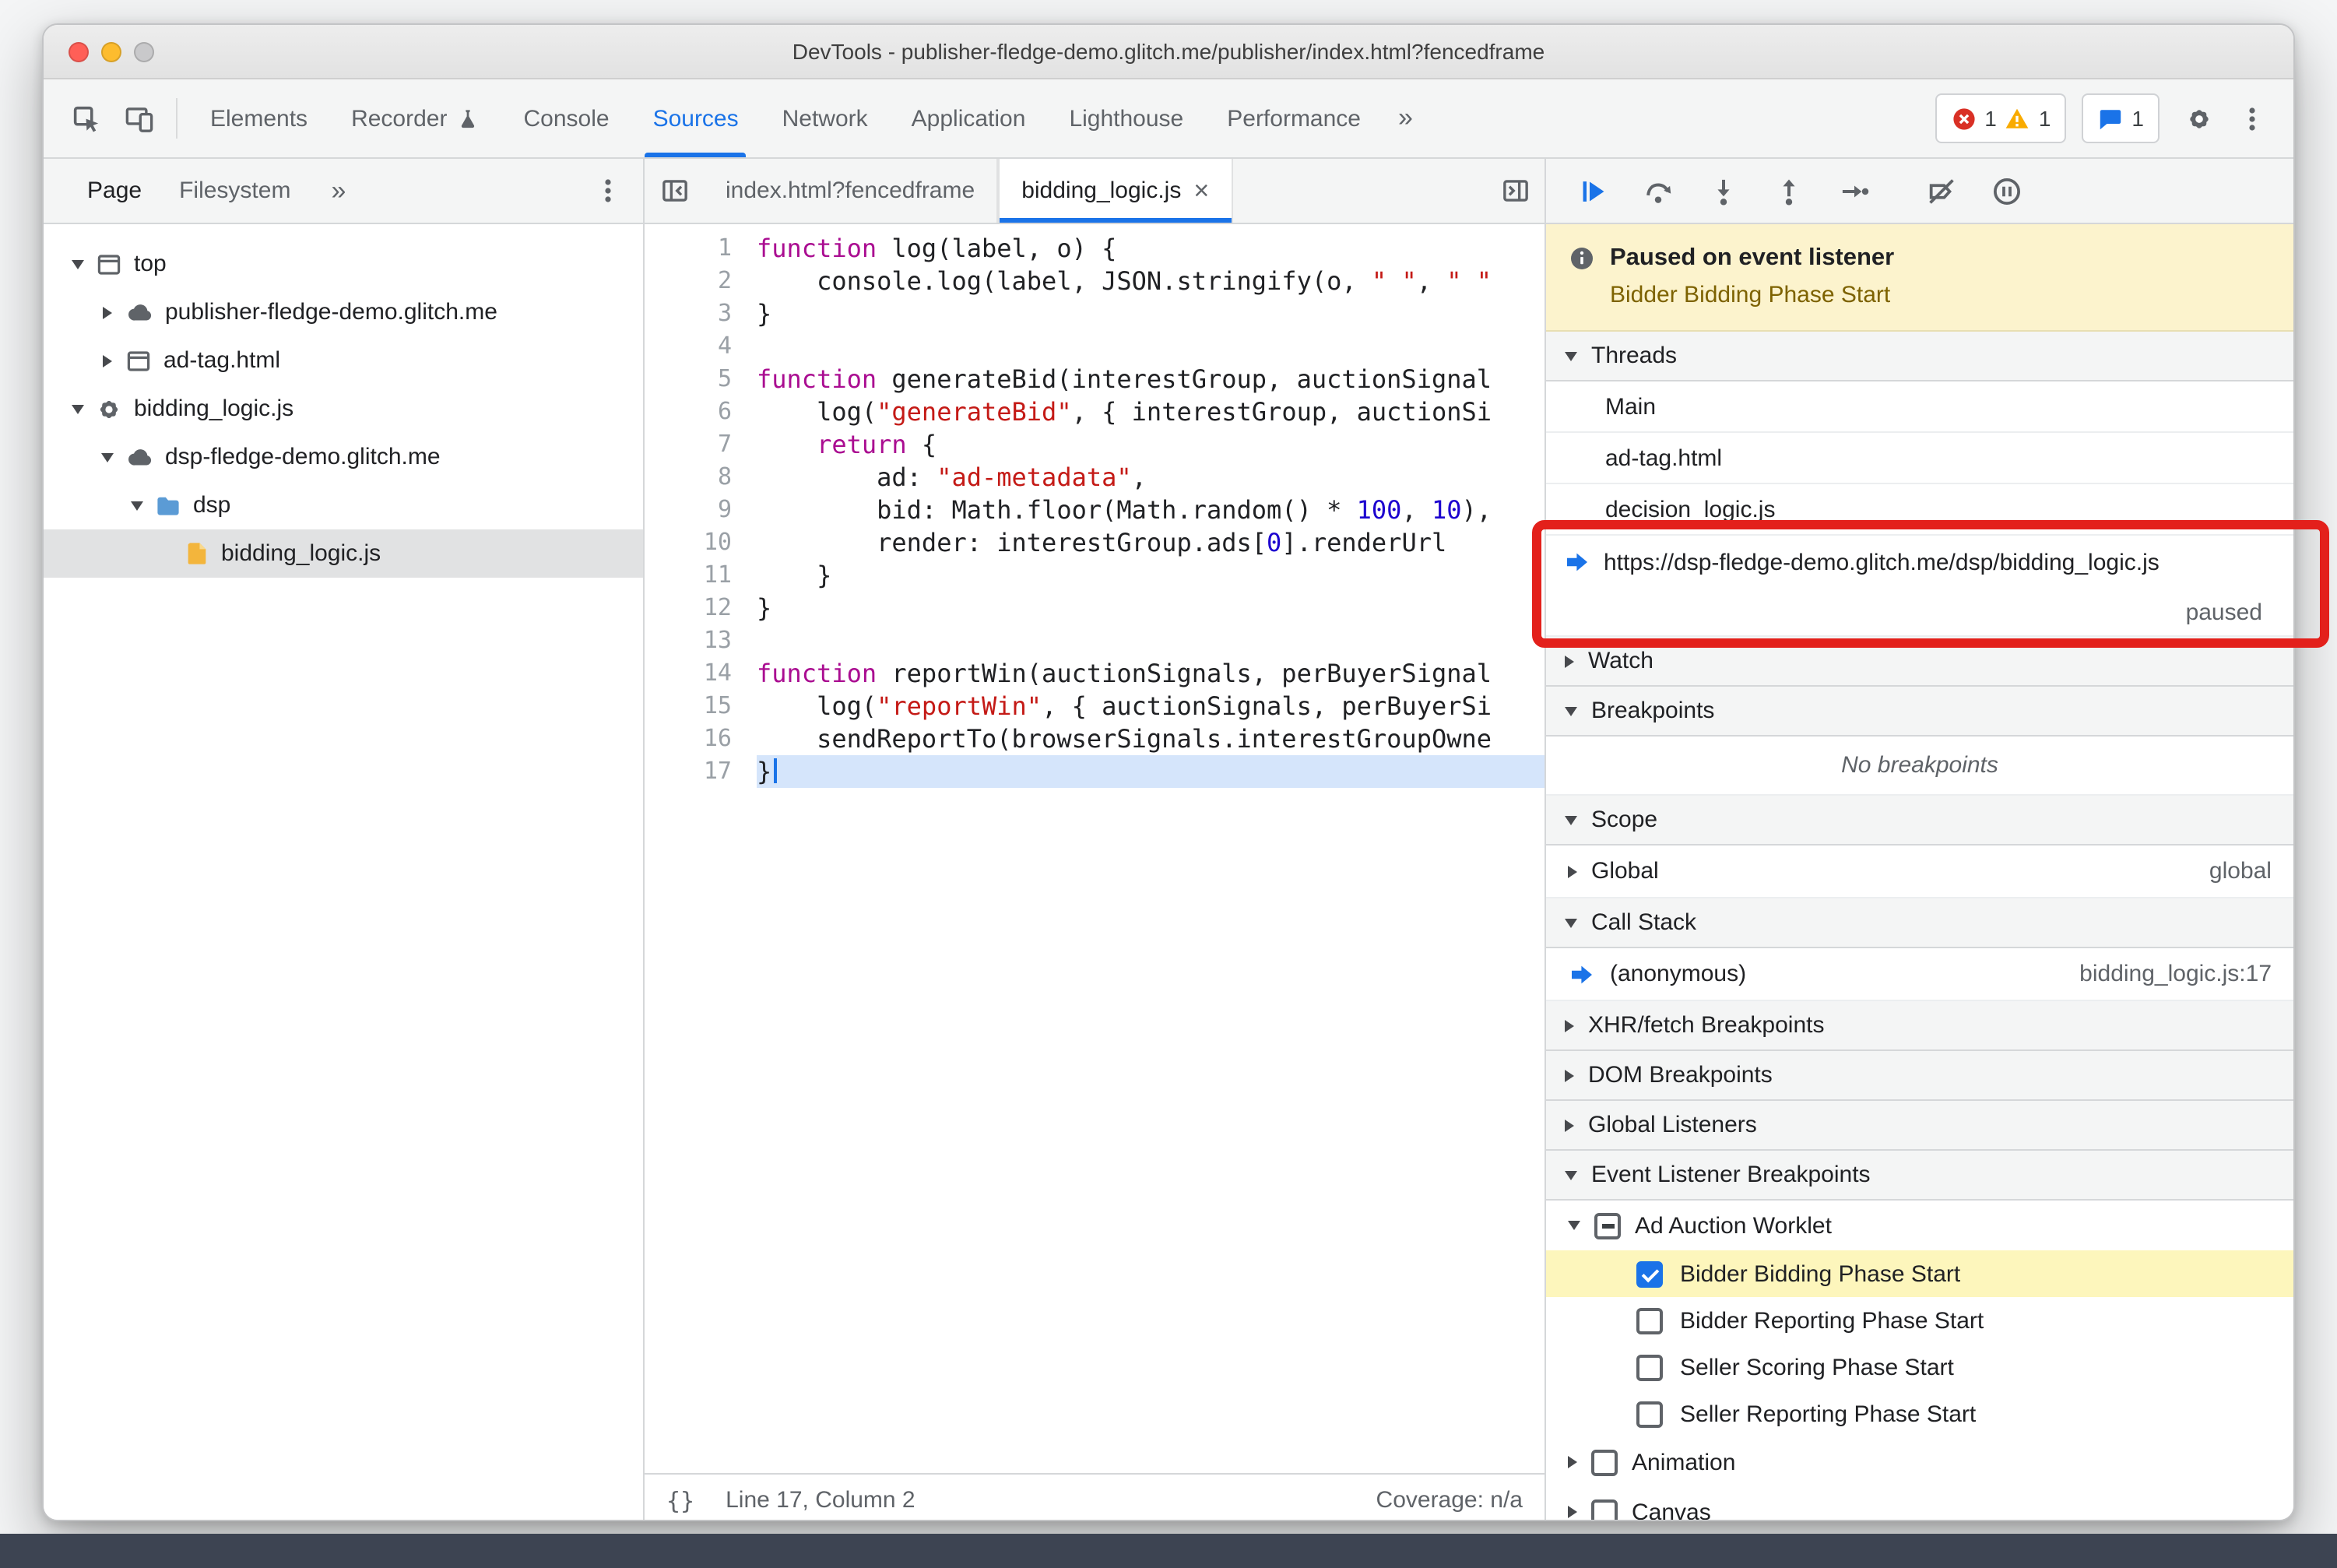 The width and height of the screenshot is (2337, 1568). Describe the element at coordinates (689, 477) in the screenshot. I see `line-number: 8` at that location.